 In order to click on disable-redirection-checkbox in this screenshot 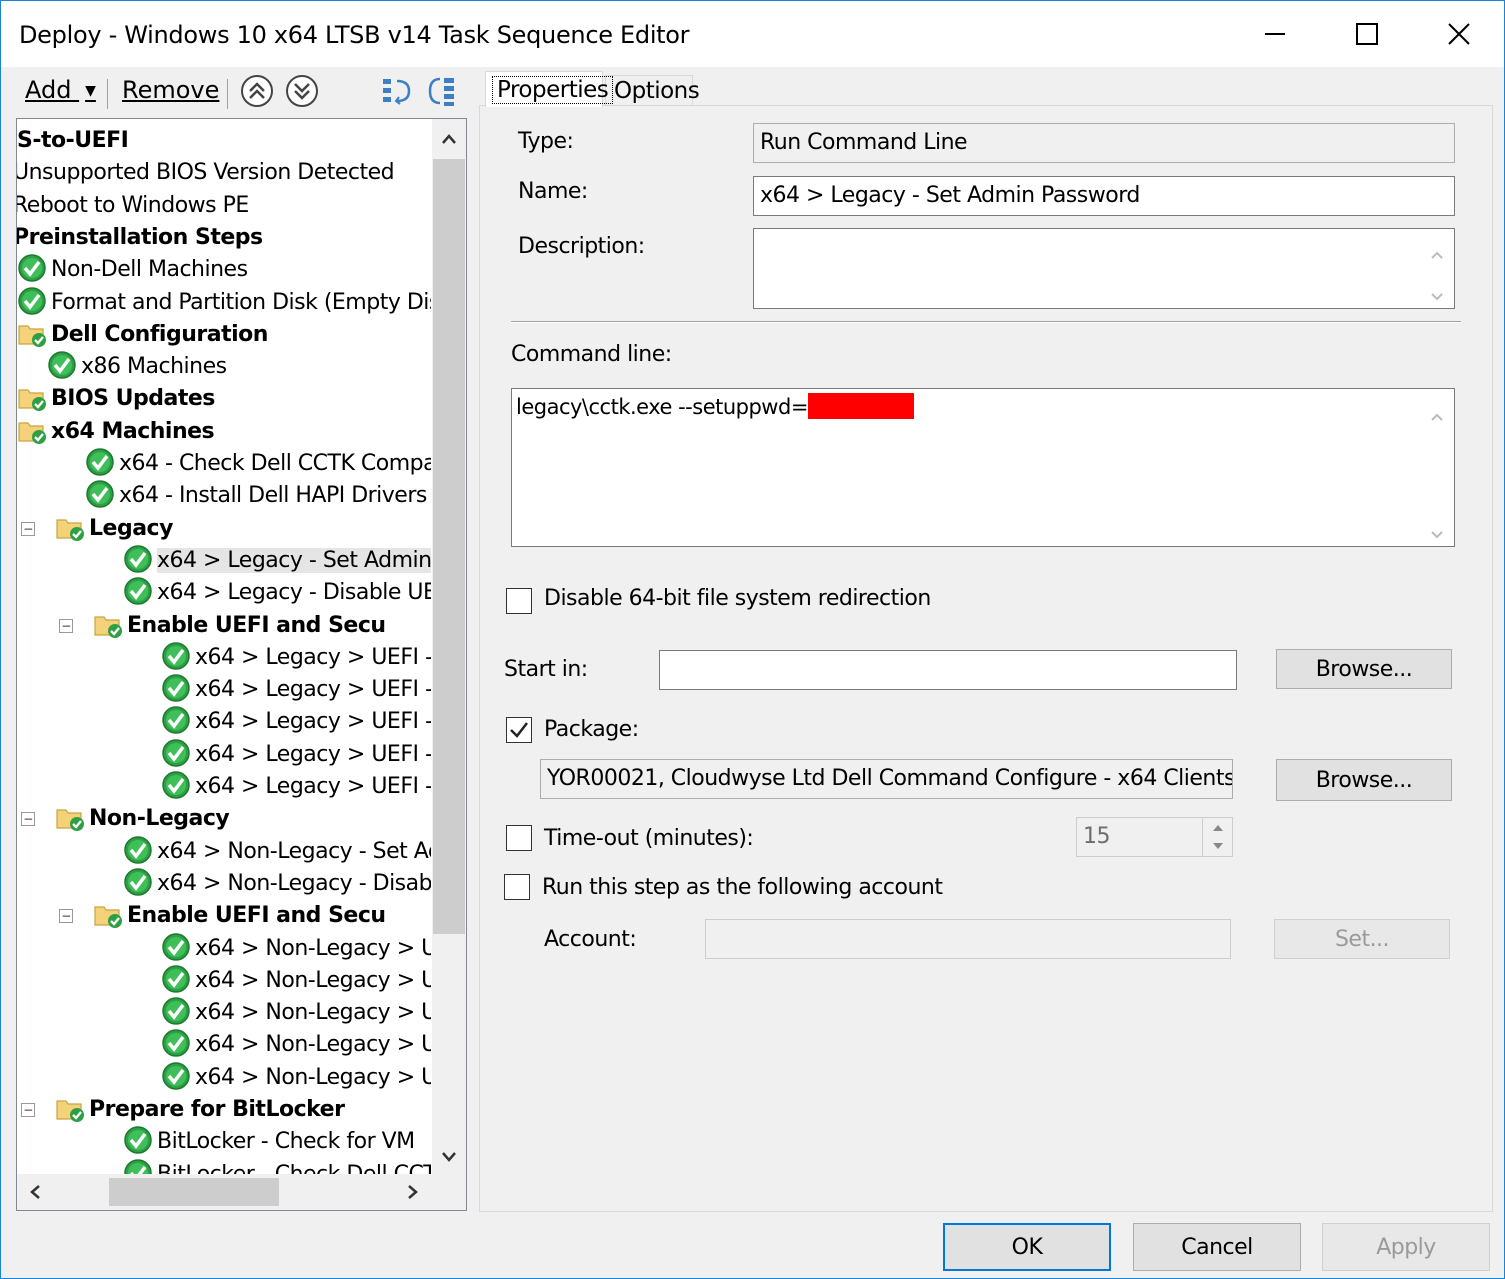, I will do `click(519, 601)`.